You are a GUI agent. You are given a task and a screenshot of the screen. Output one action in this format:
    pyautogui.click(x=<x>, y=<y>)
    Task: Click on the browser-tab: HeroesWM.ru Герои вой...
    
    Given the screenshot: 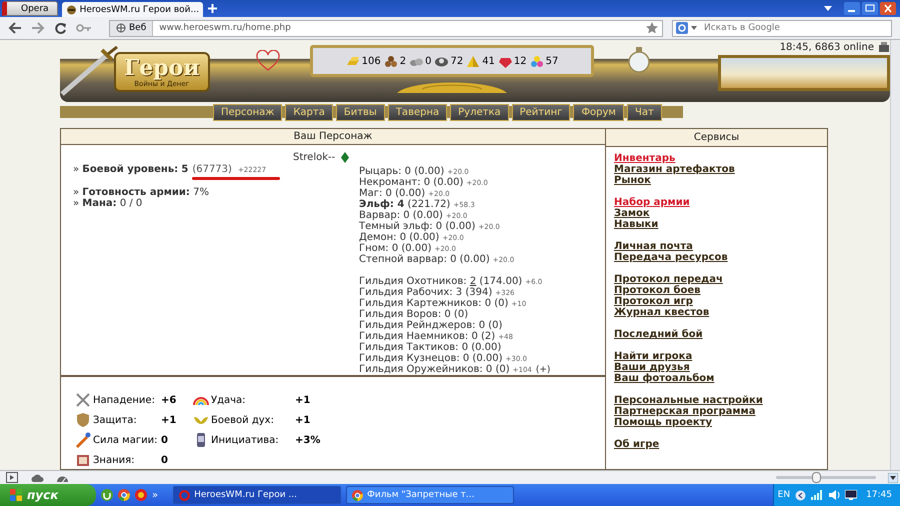 What is the action you would take?
    pyautogui.click(x=133, y=9)
    